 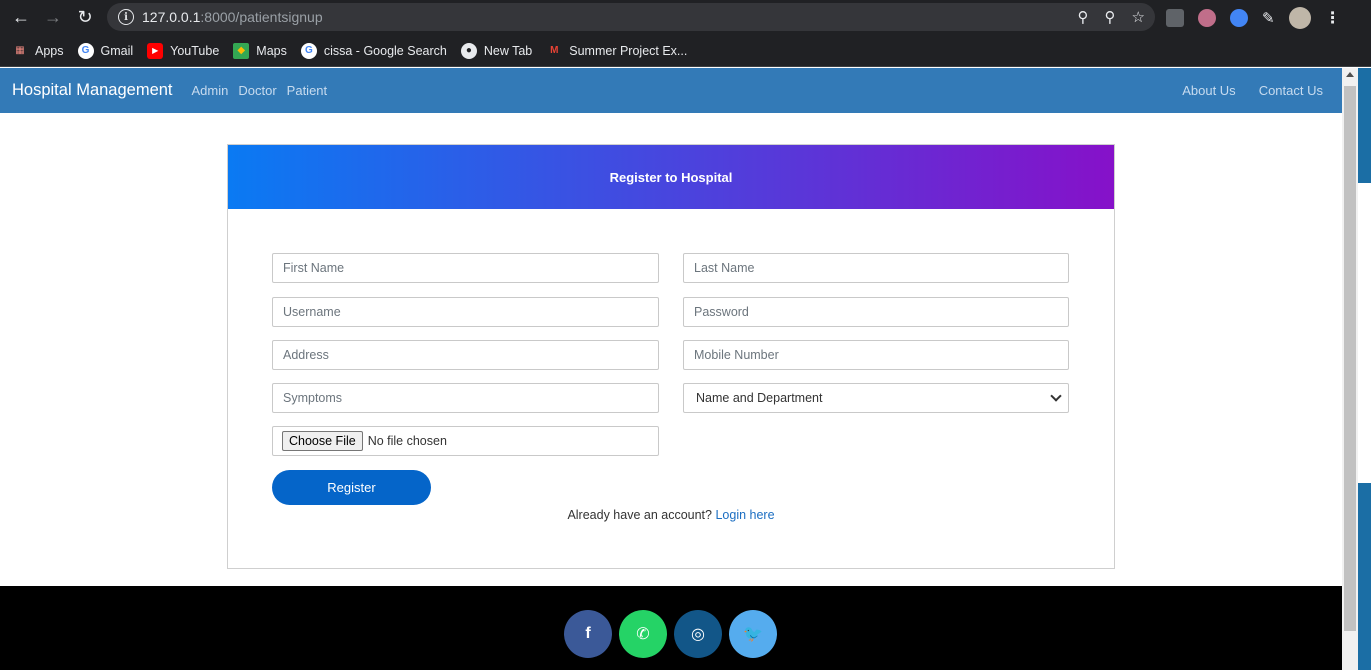 What do you see at coordinates (1350, 358) in the screenshot?
I see `scrollbar-thumb` at bounding box center [1350, 358].